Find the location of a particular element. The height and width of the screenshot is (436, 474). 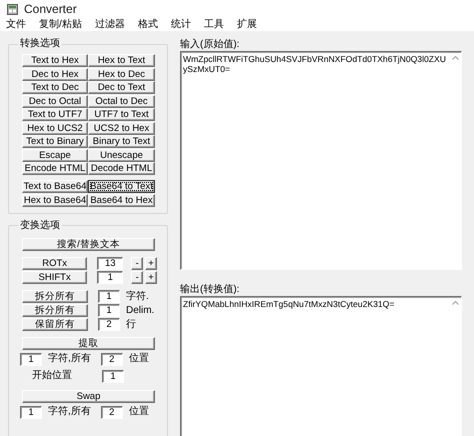

convert-button: Hex to Text is located at coordinates (121, 60).